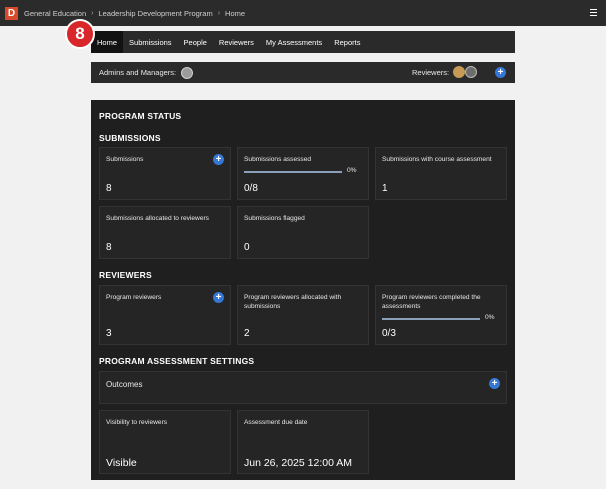 This screenshot has width=606, height=489. Describe the element at coordinates (235, 13) in the screenshot. I see `breadcrumb-item-home: Home` at that location.